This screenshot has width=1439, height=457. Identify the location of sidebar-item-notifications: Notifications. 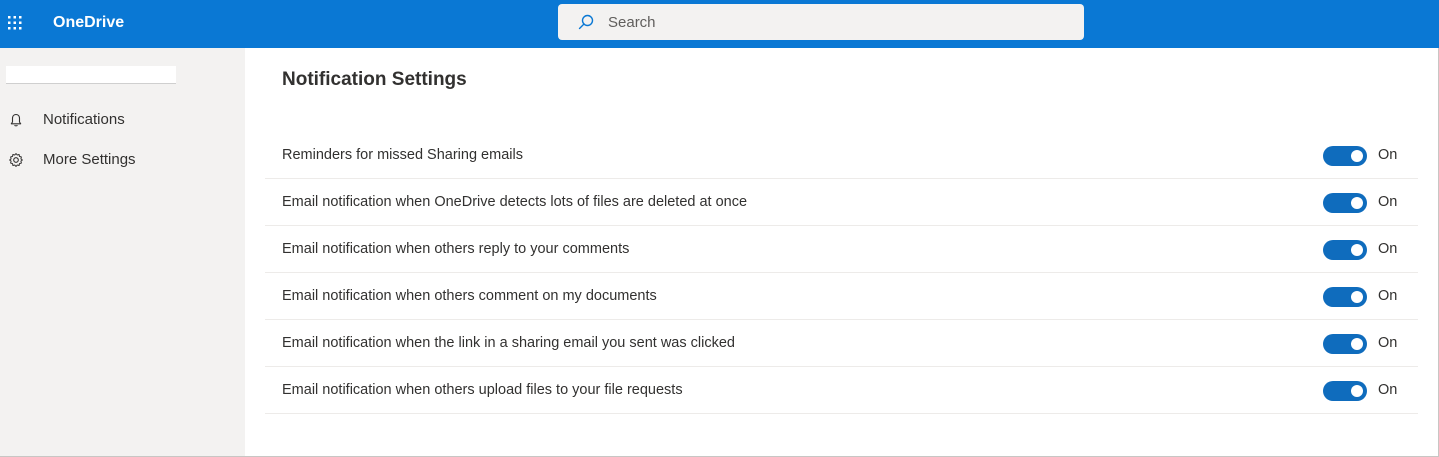
(122, 120).